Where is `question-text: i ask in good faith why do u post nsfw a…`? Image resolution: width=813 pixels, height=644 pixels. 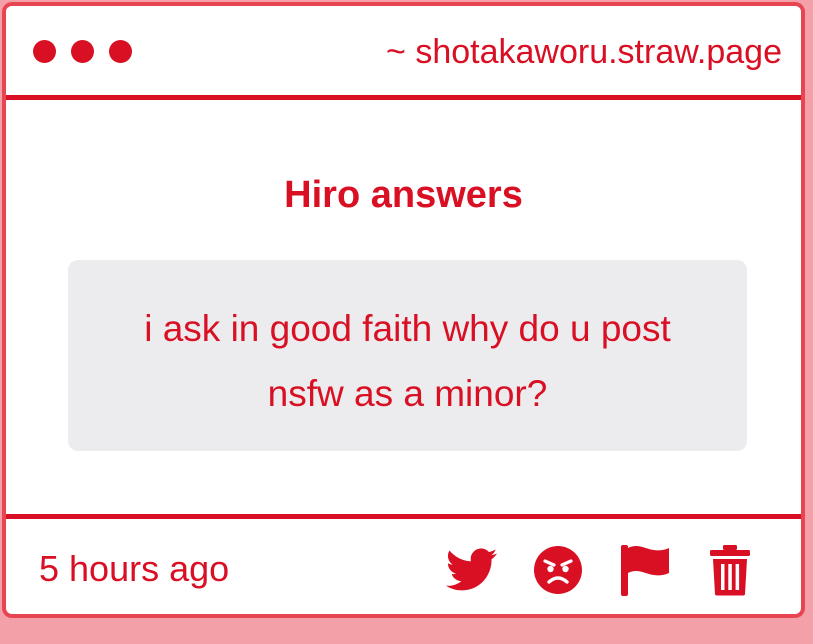
question-text: i ask in good faith why do u post nsfw a… is located at coordinates (407, 361).